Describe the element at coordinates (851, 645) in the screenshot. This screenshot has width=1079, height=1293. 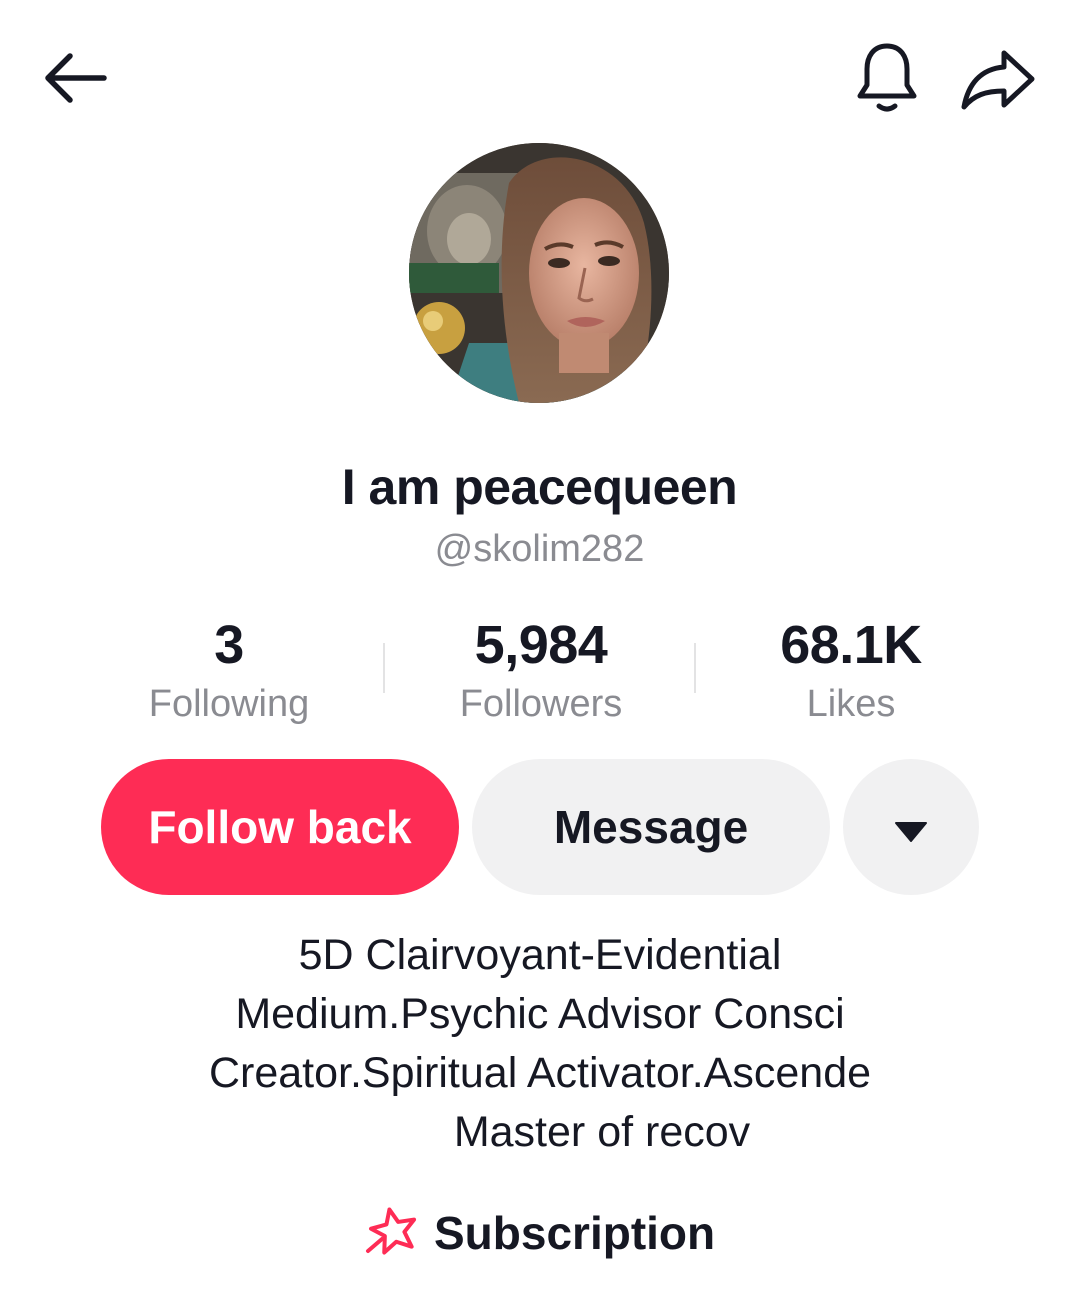
I see `likes-count: 68.1K` at that location.